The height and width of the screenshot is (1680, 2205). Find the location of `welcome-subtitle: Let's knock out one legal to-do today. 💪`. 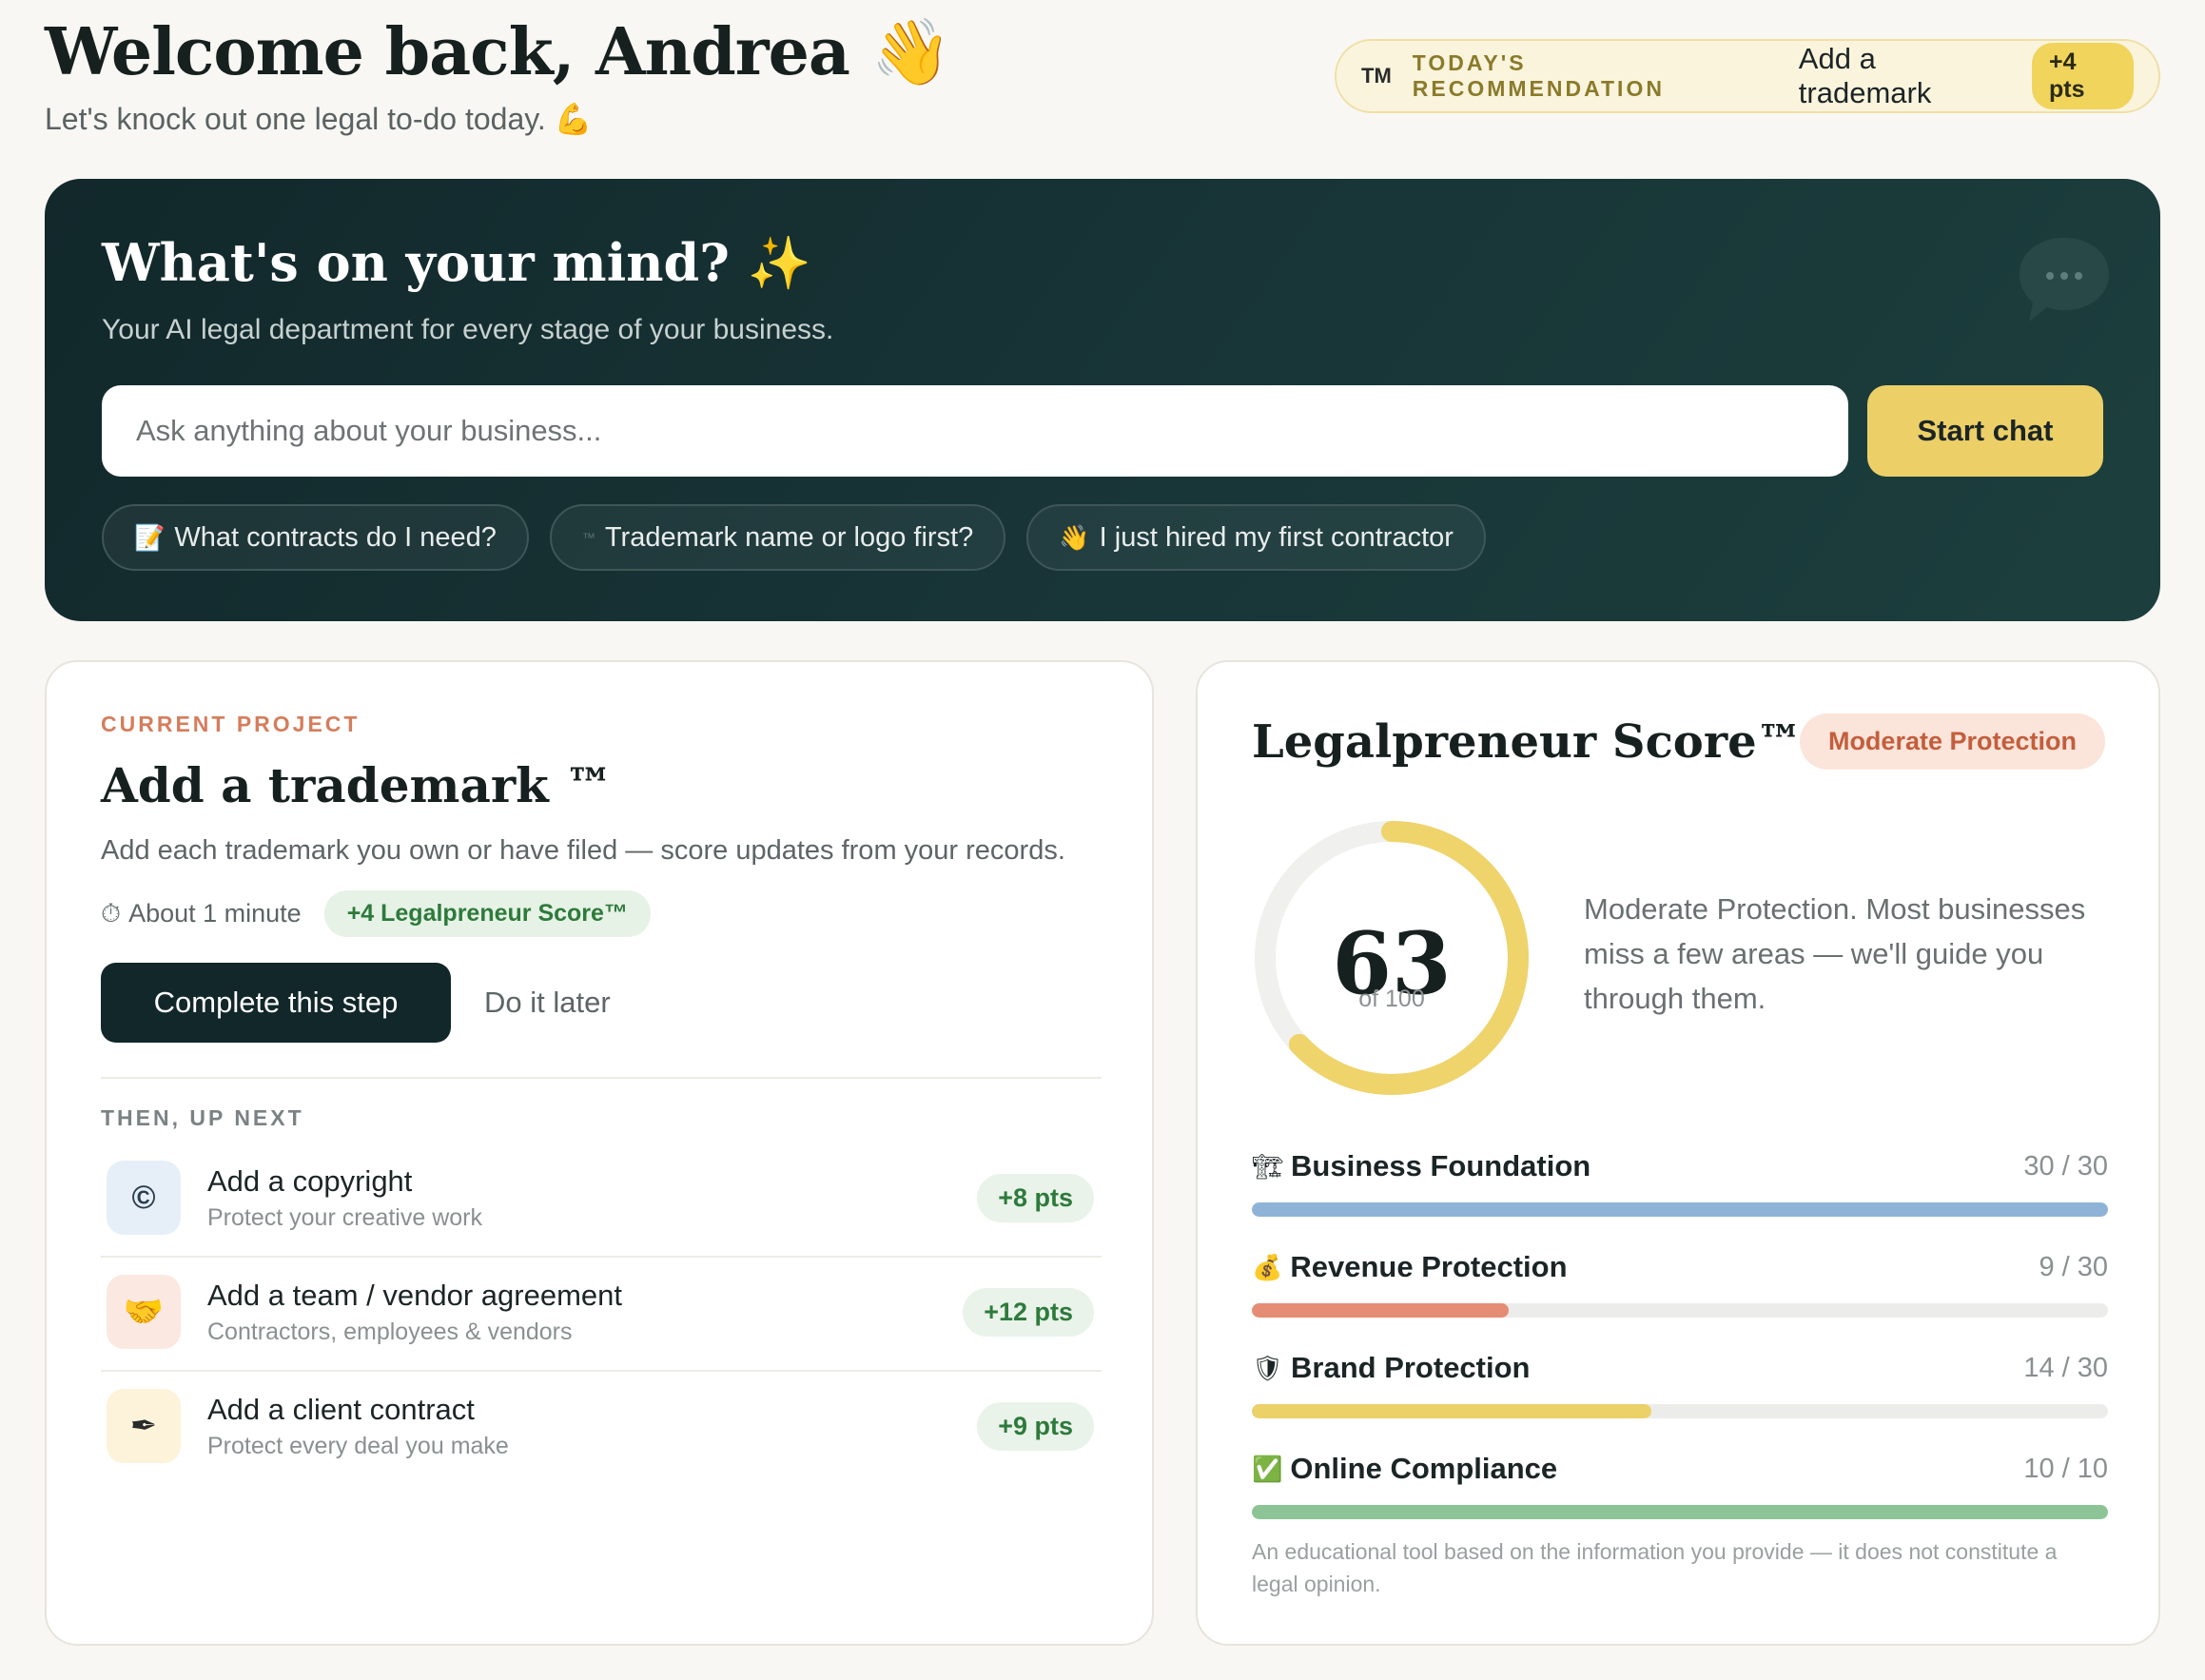

welcome-subtitle: Let's knock out one legal to-do today. 💪 is located at coordinates (319, 119).